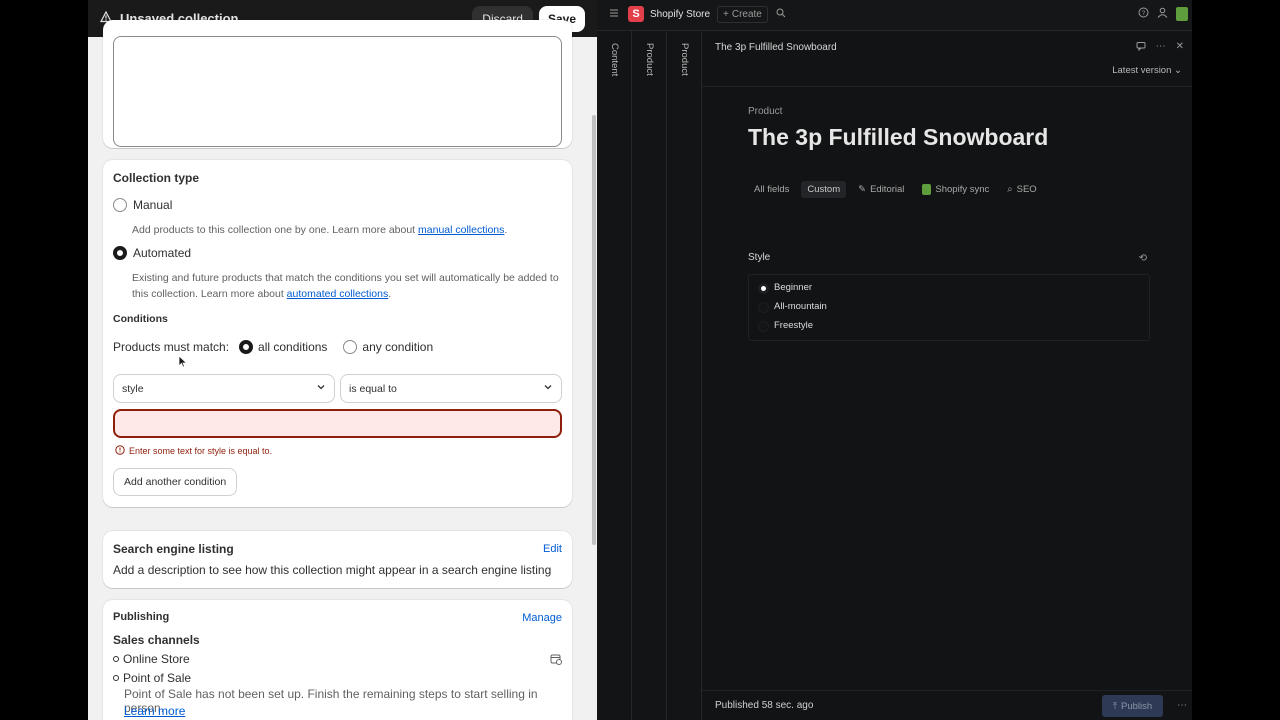 This screenshot has width=1280, height=720. I want to click on calendar-icon, so click(556, 661).